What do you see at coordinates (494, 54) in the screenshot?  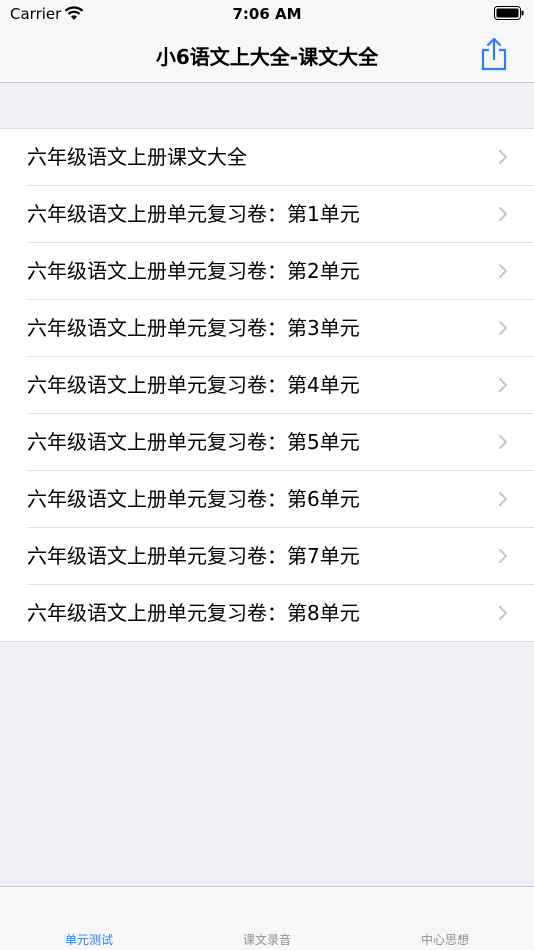 I see `share-icon` at bounding box center [494, 54].